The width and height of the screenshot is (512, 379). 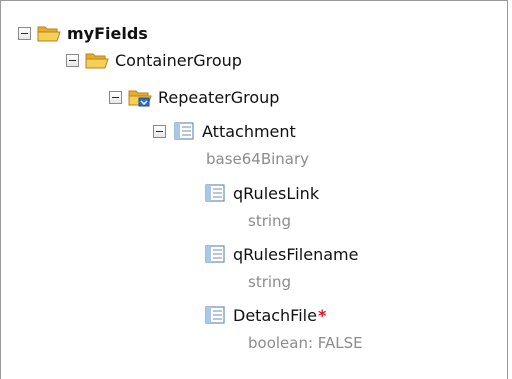 I want to click on tree-node-detachfile: DetachFile *, so click(x=264, y=315).